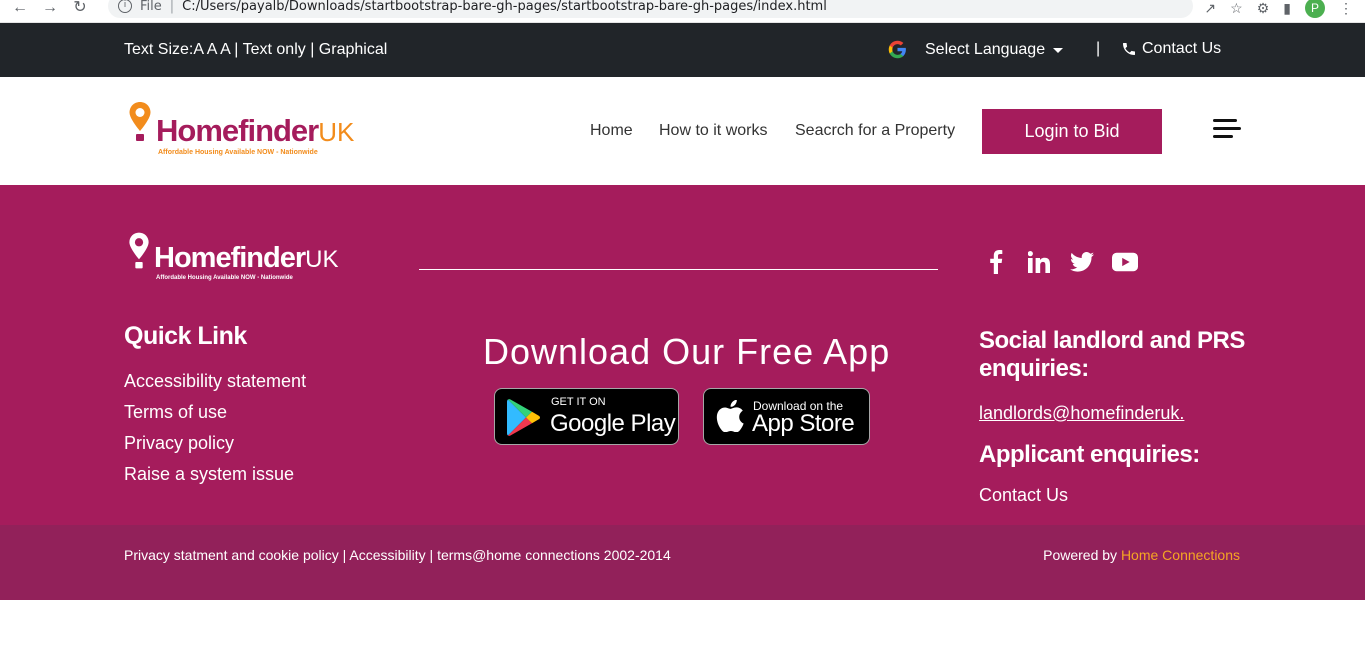  What do you see at coordinates (578, 402) in the screenshot?
I see `google-play-small-text: GET IT ON` at bounding box center [578, 402].